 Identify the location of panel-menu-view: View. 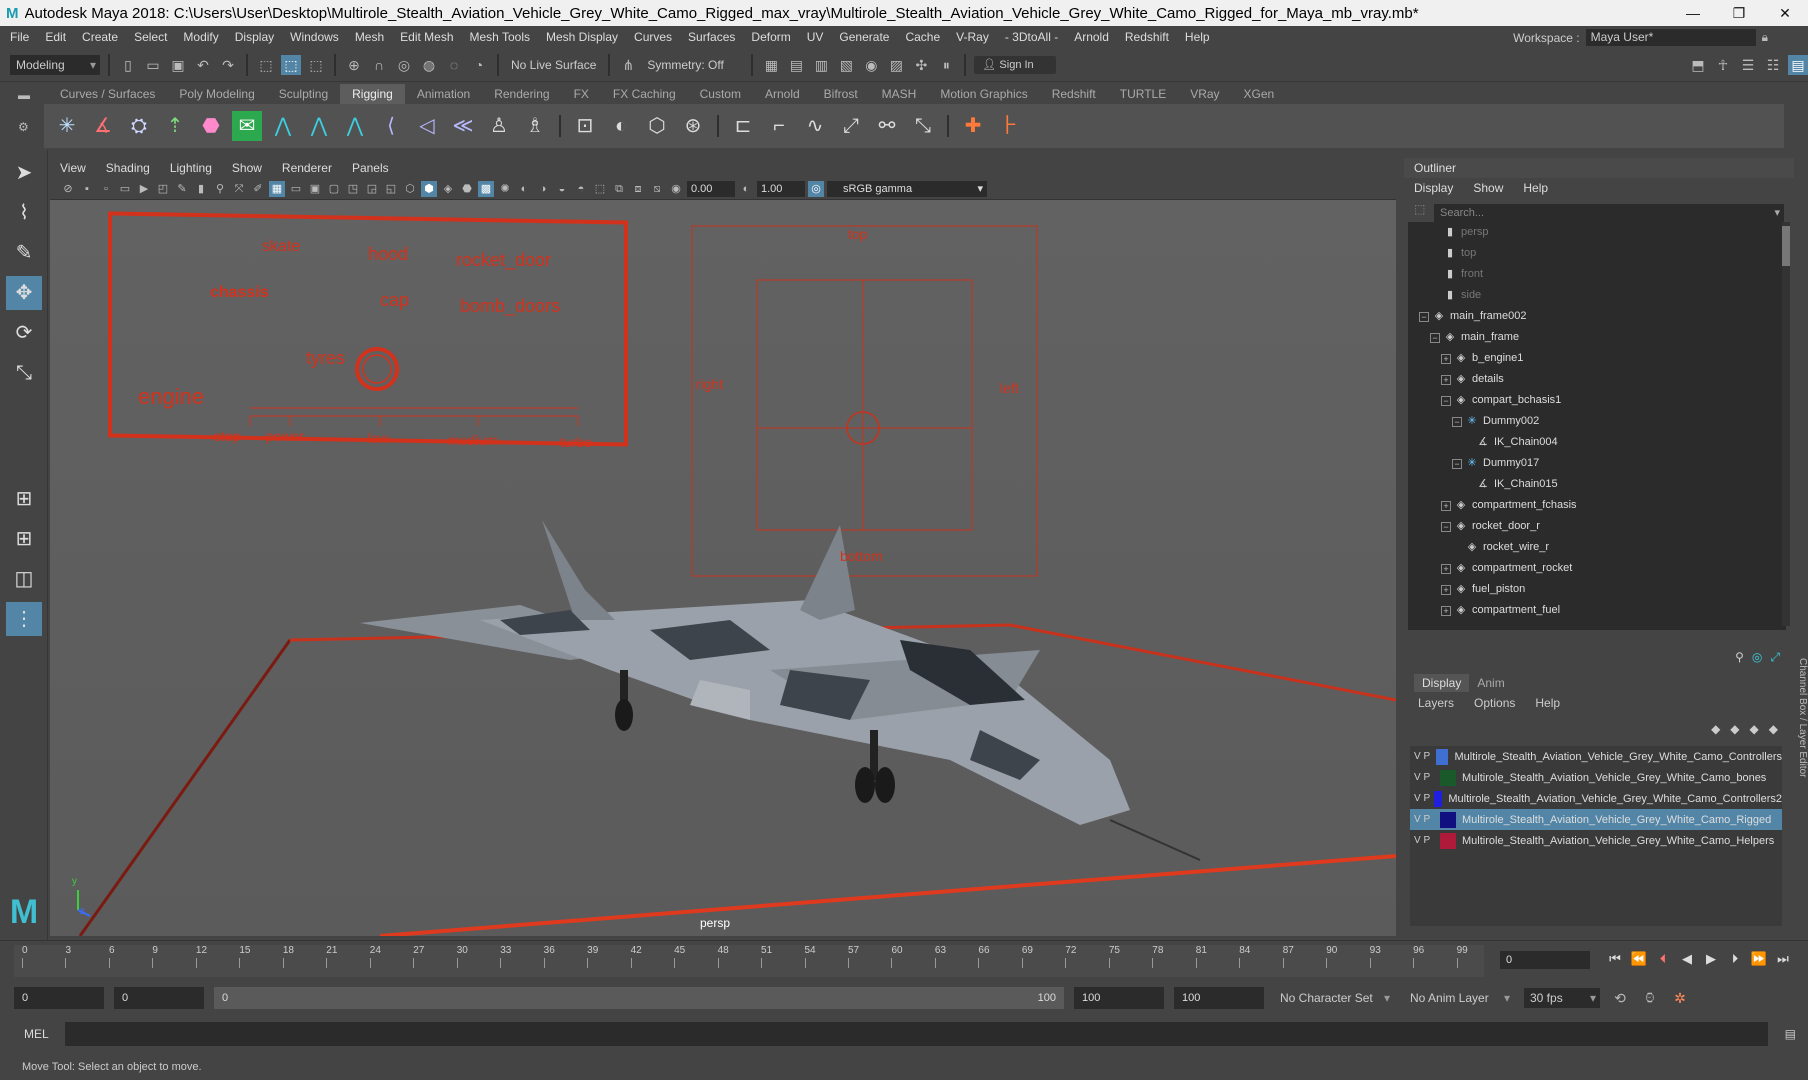
(73, 168).